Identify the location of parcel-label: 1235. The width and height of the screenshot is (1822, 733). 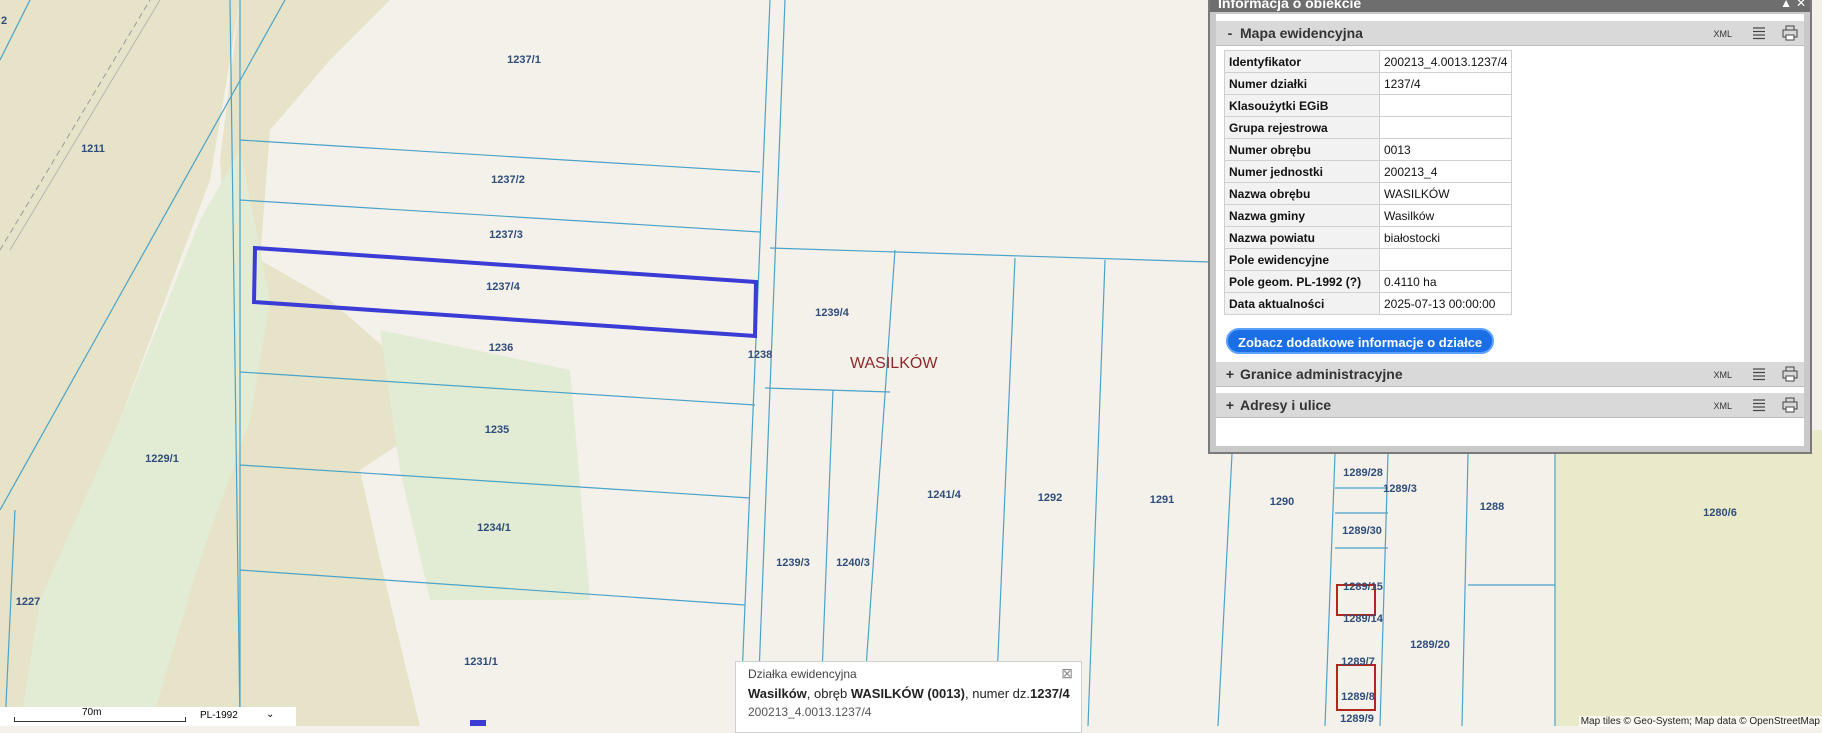
(497, 430).